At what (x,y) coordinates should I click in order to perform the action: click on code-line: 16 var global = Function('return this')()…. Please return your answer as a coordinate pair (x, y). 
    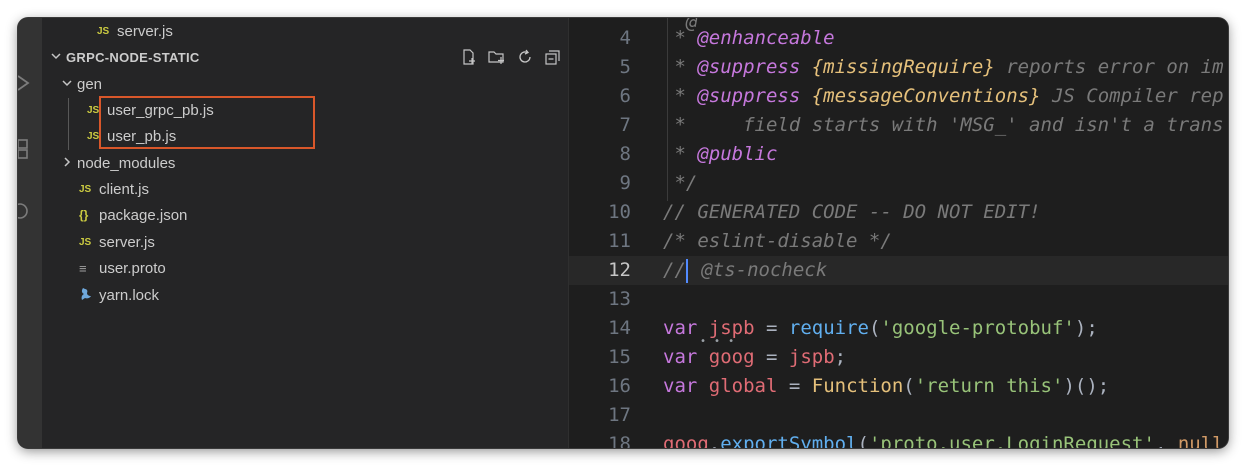
    Looking at the image, I should click on (898, 386).